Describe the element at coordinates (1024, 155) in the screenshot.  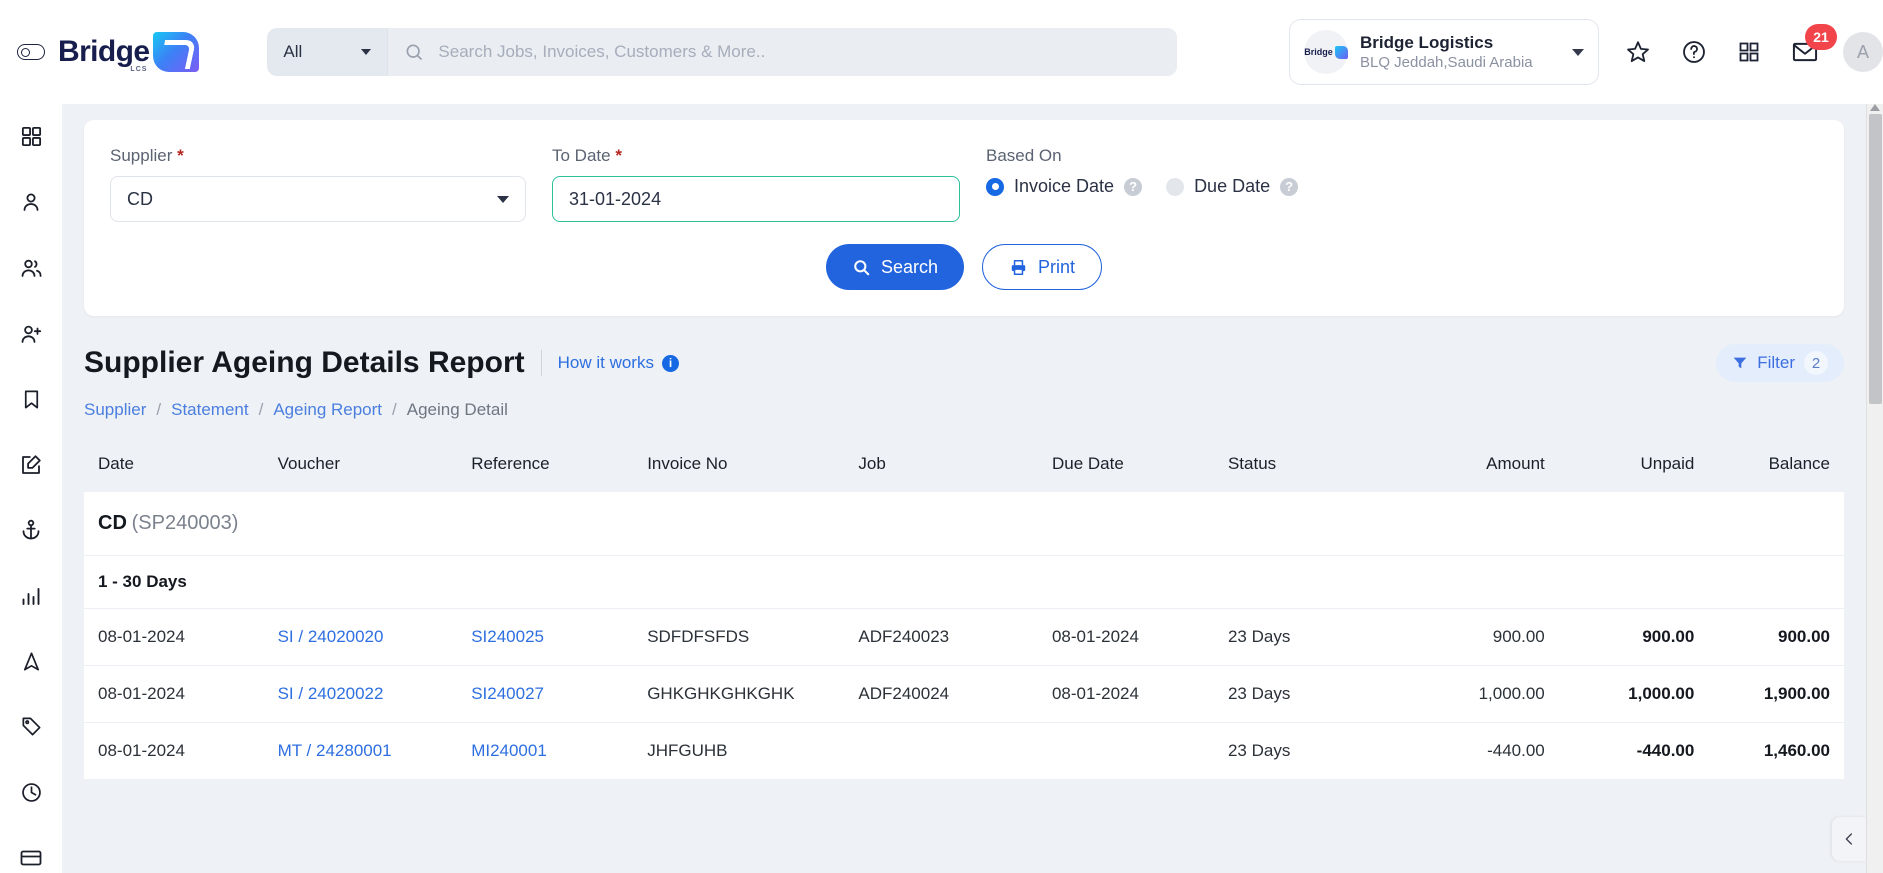
I see `based-on-label: Based On` at that location.